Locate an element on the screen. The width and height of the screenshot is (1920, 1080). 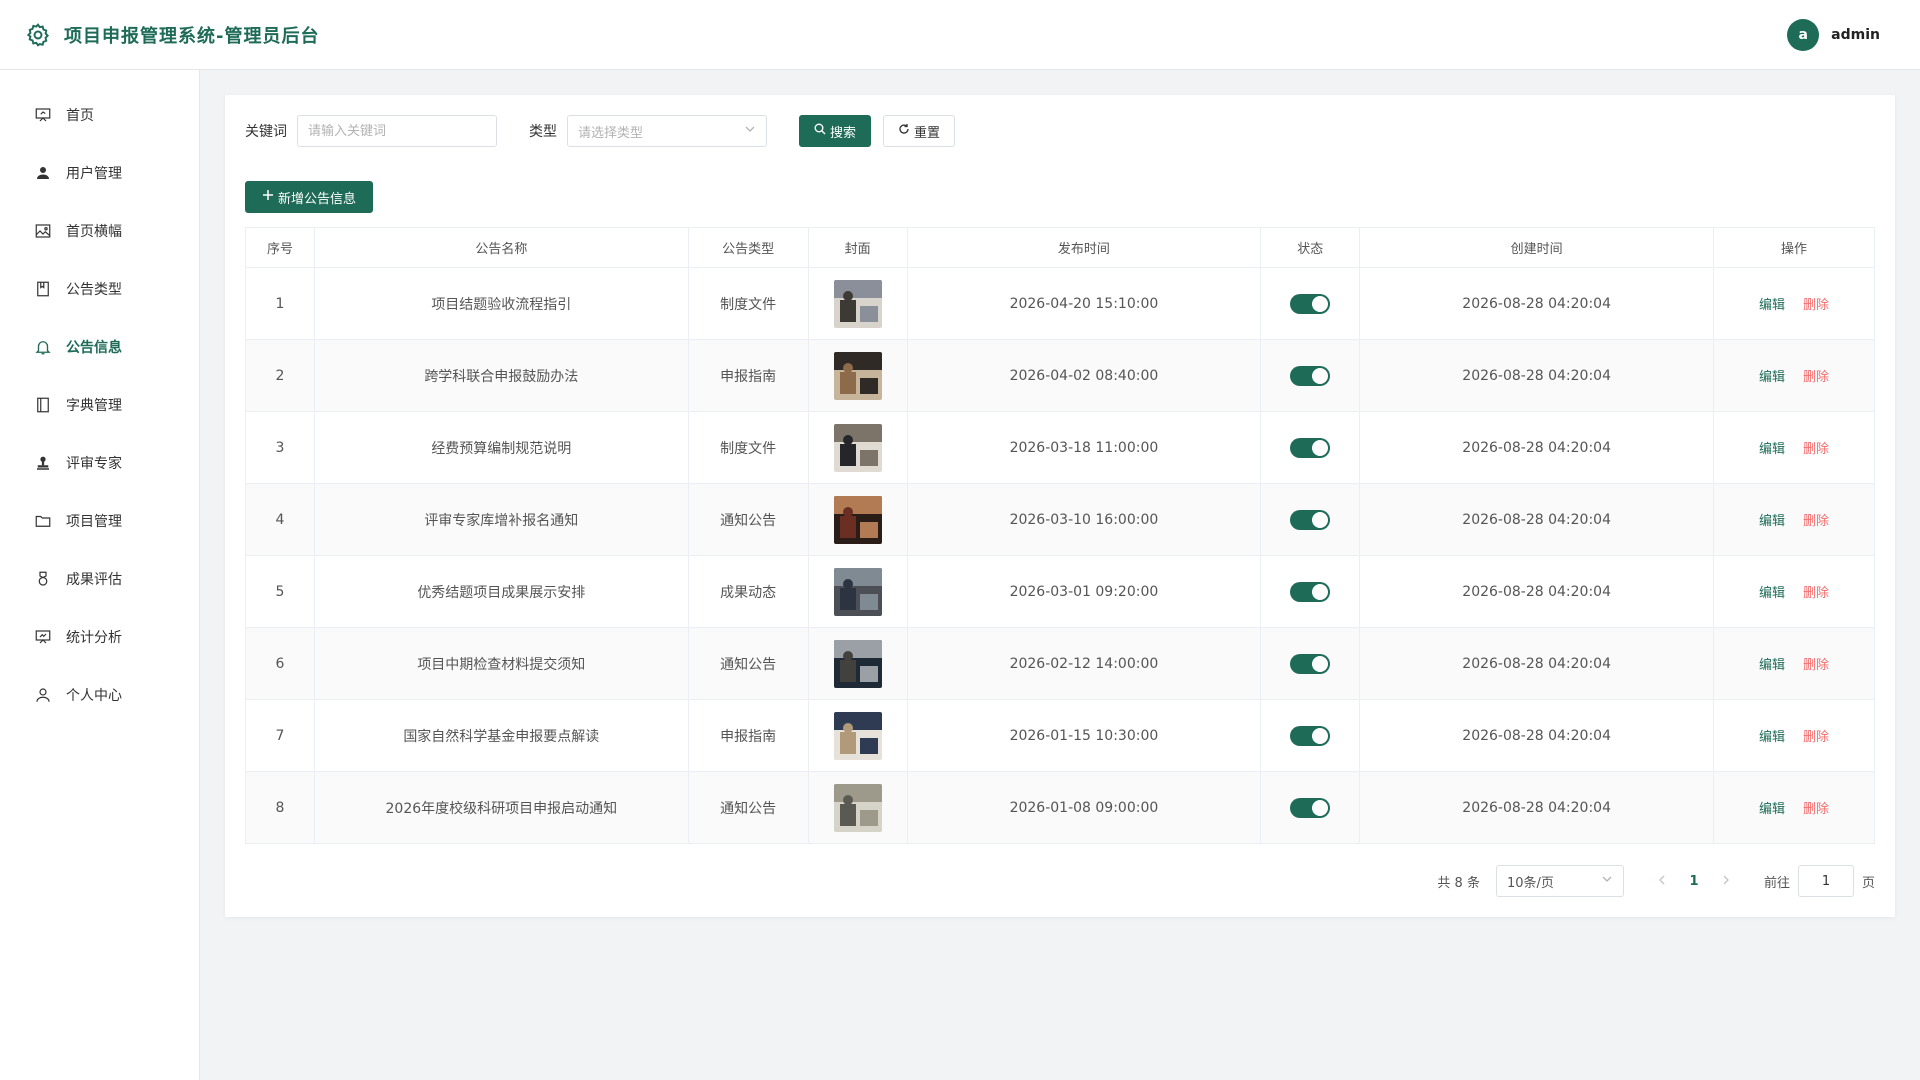
cell-no: 8 is located at coordinates (280, 807).